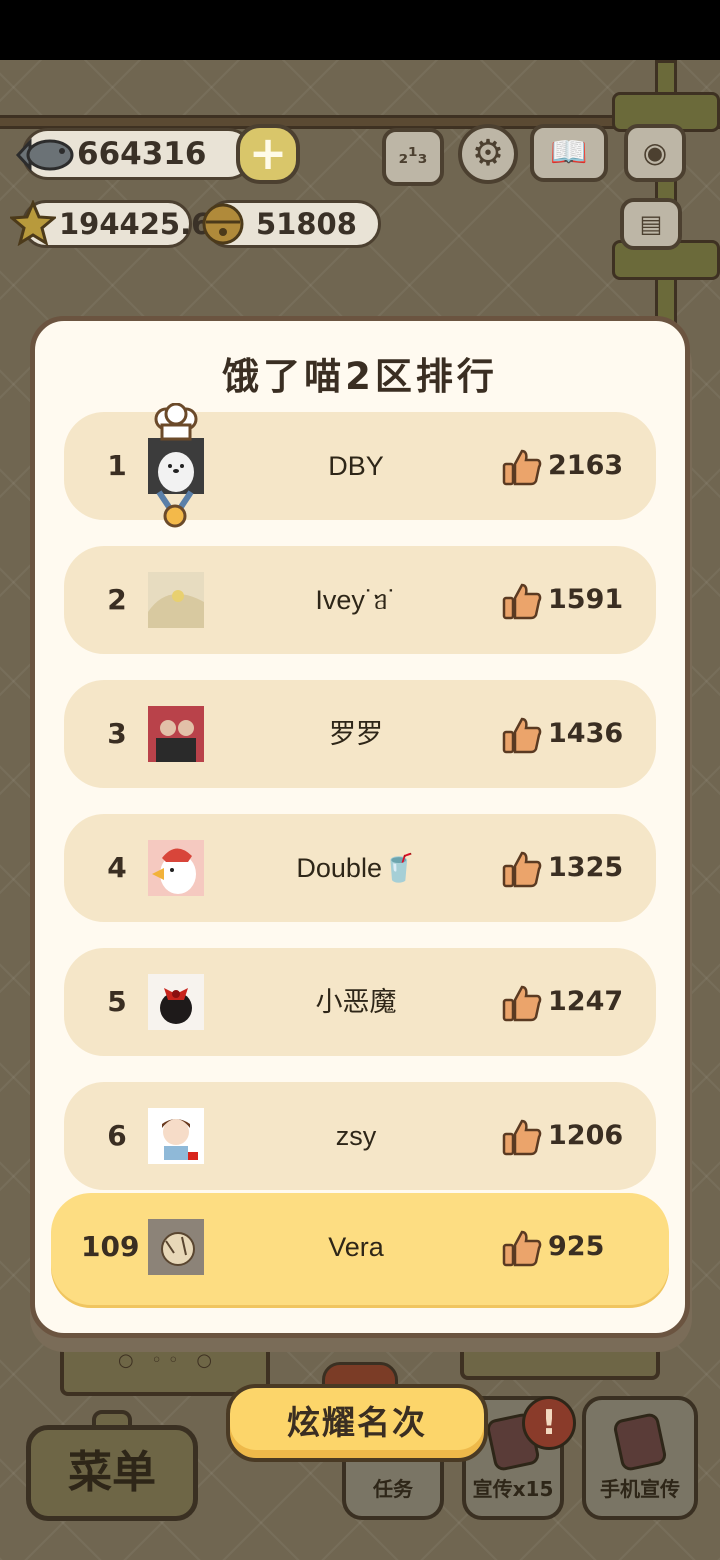  What do you see at coordinates (586, 599) in the screenshot?
I see `like-count: 1591` at bounding box center [586, 599].